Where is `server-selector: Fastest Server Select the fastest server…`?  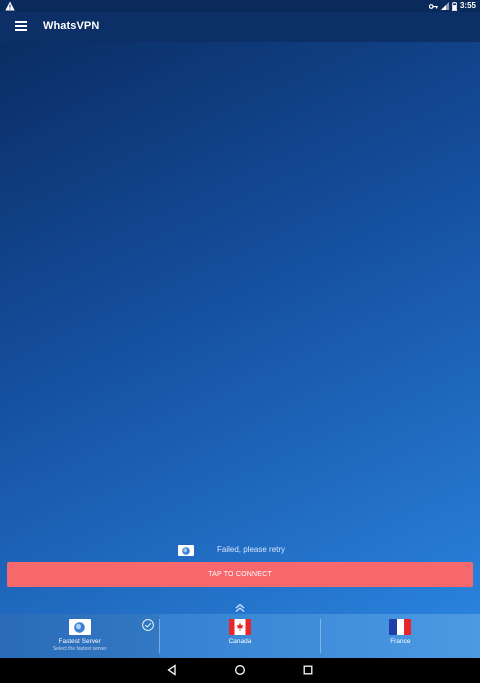 server-selector: Fastest Server Select the fastest server… is located at coordinates (240, 636).